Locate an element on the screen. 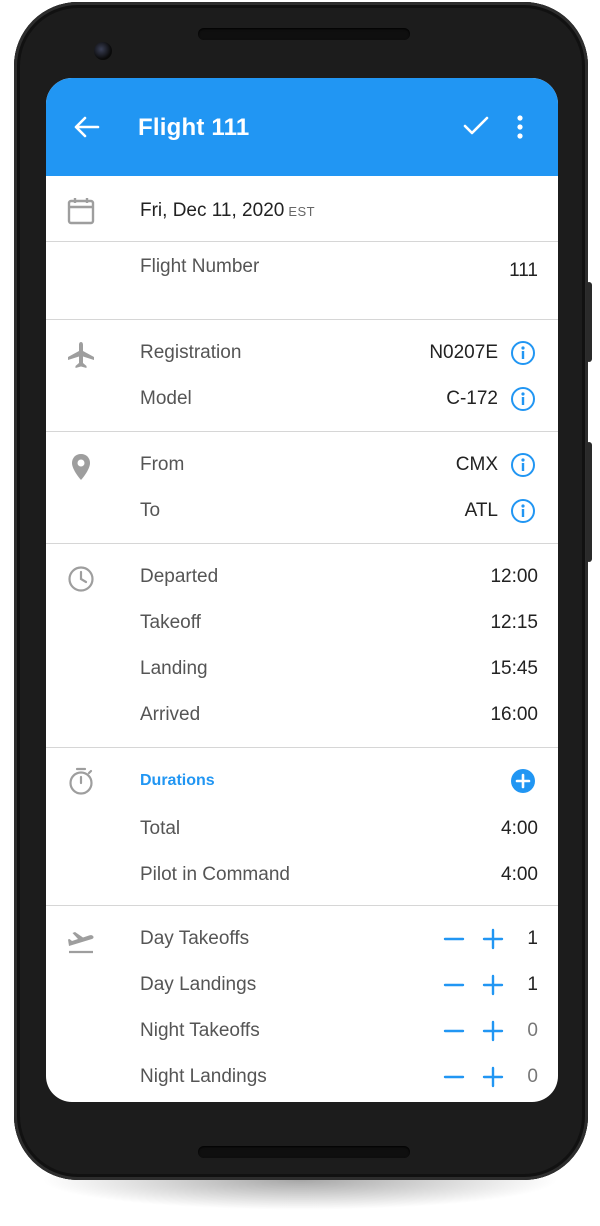 This screenshot has width=600, height=1226. total-label: Total is located at coordinates (160, 828).